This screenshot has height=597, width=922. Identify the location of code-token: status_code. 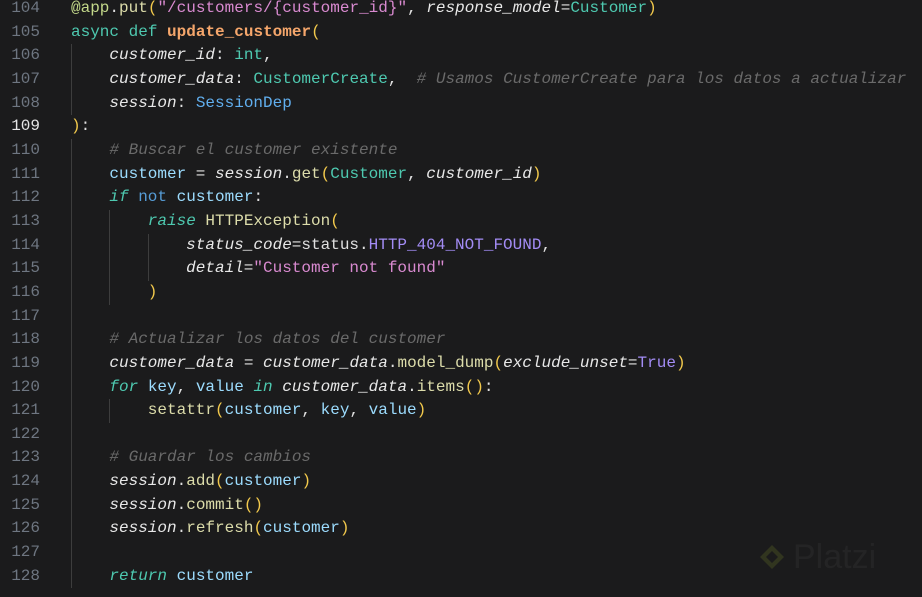
(239, 244).